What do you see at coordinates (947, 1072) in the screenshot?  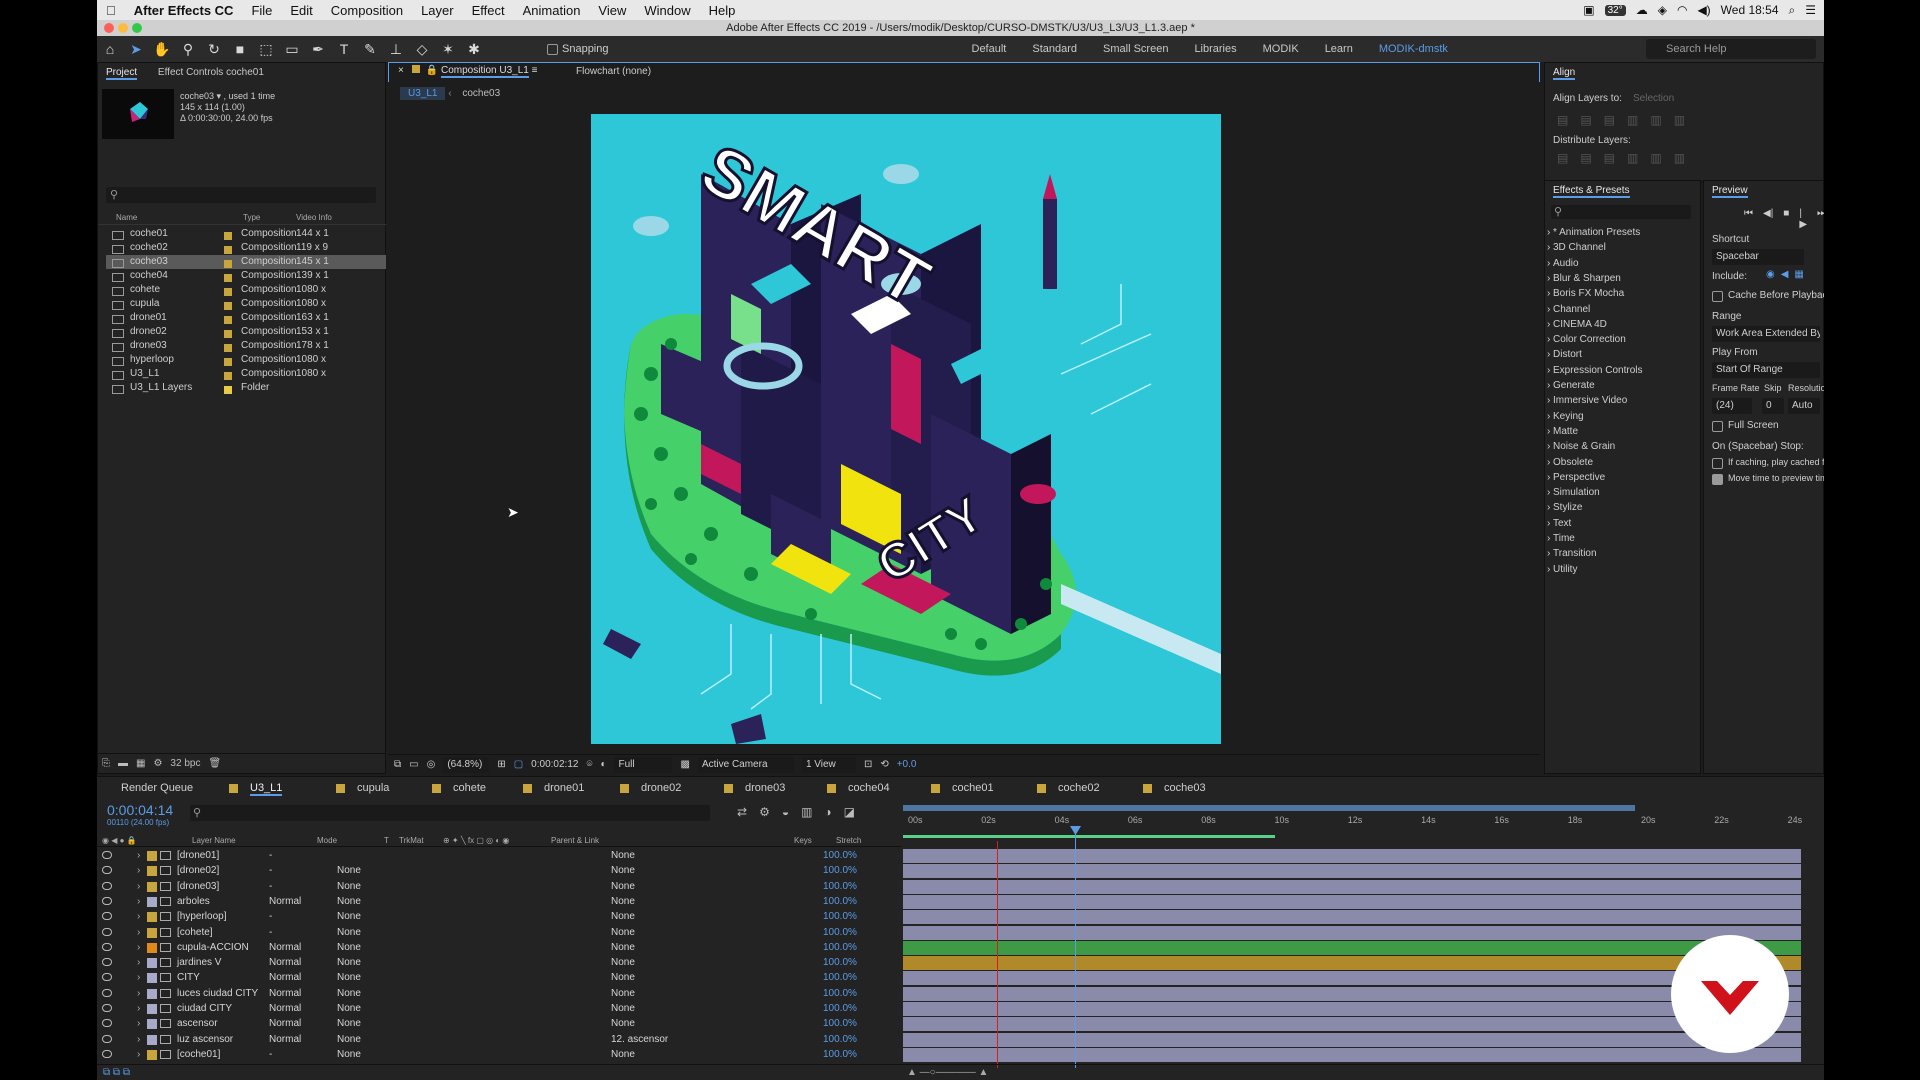 I see `zoom-slider-icon: ▲ —○———— ▲` at bounding box center [947, 1072].